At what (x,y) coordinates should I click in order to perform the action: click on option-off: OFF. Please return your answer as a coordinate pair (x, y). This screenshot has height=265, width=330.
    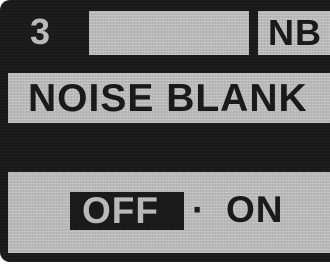
    Looking at the image, I should click on (127, 210).